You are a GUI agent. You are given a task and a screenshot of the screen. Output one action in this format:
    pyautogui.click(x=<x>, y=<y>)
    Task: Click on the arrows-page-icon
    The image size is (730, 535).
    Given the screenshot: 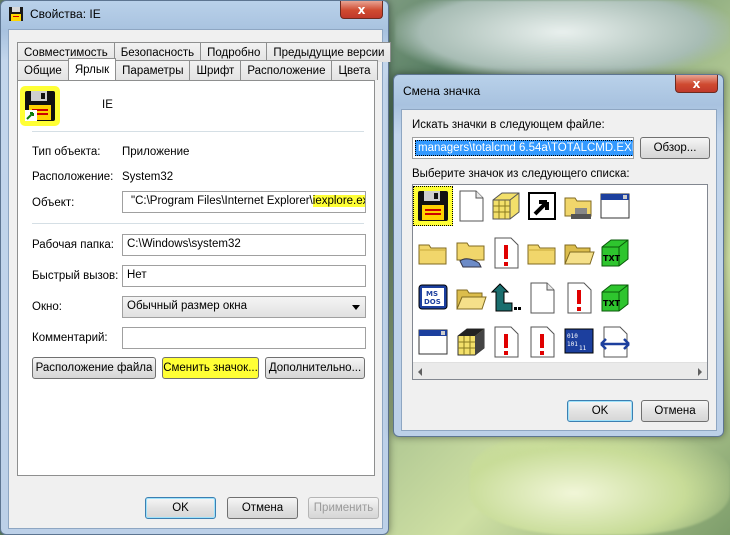 What is the action you would take?
    pyautogui.click(x=615, y=342)
    